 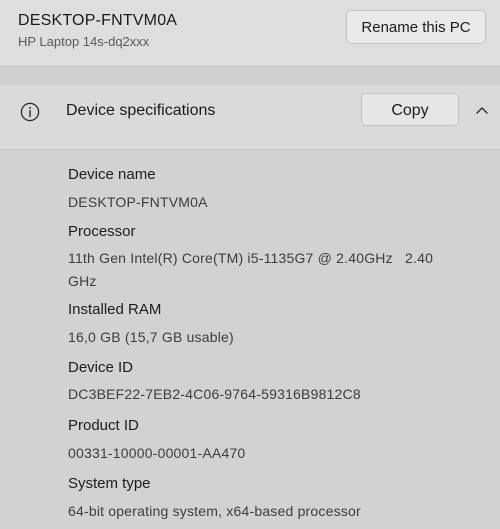 I want to click on spec-label-device-id: Device ID, so click(x=101, y=367).